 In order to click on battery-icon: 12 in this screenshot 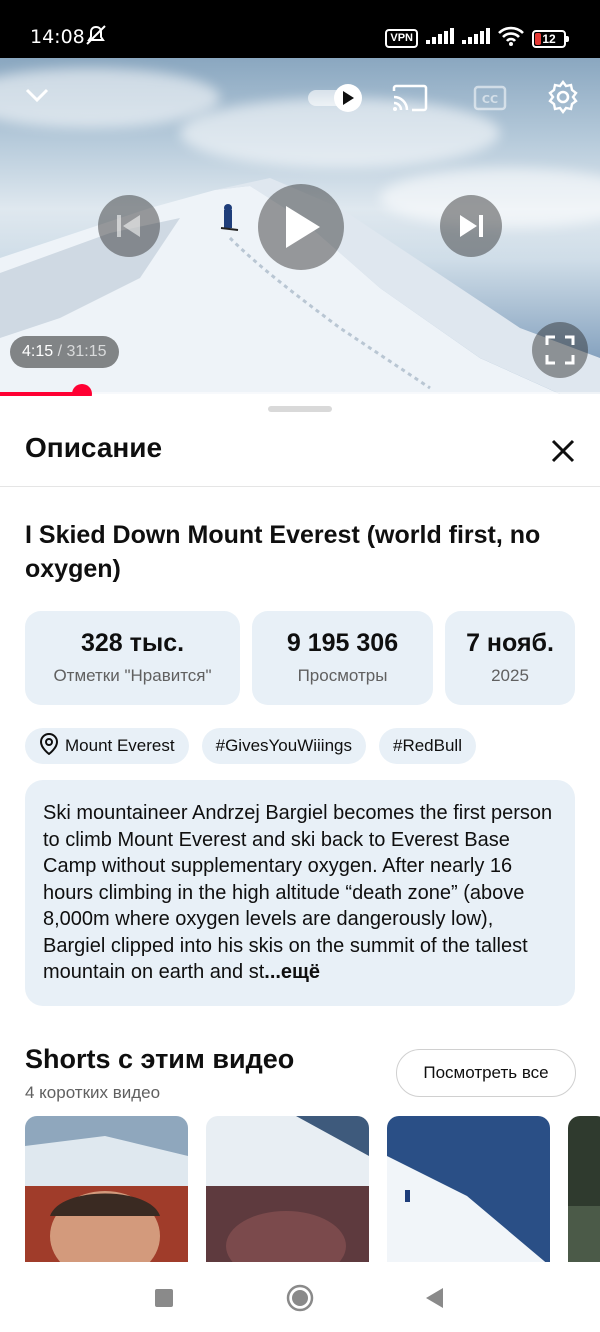, I will do `click(550, 38)`.